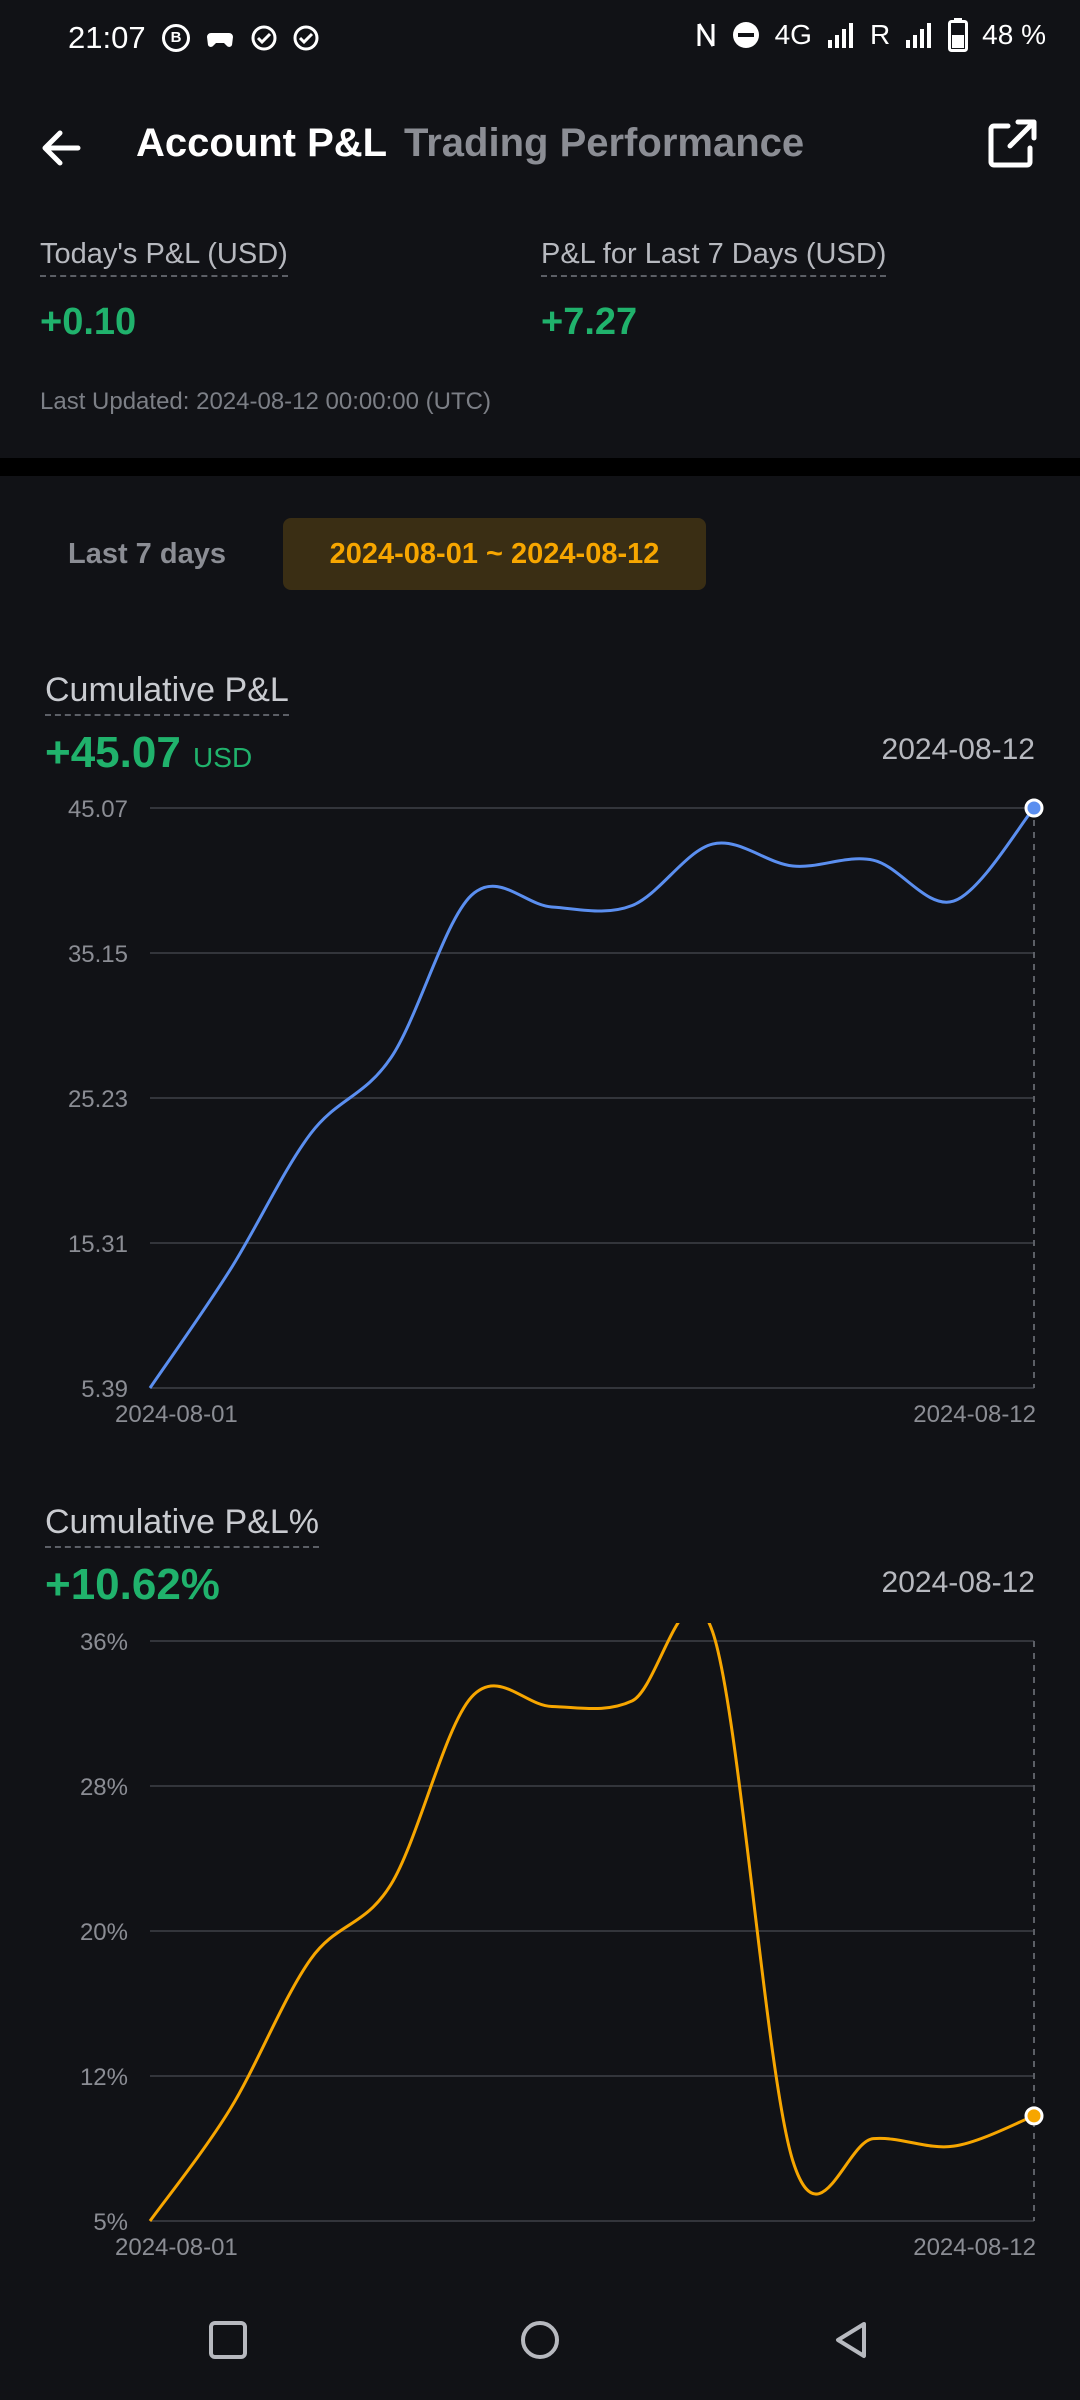 The width and height of the screenshot is (1080, 2400). Describe the element at coordinates (540, 467) in the screenshot. I see `section-divider` at that location.